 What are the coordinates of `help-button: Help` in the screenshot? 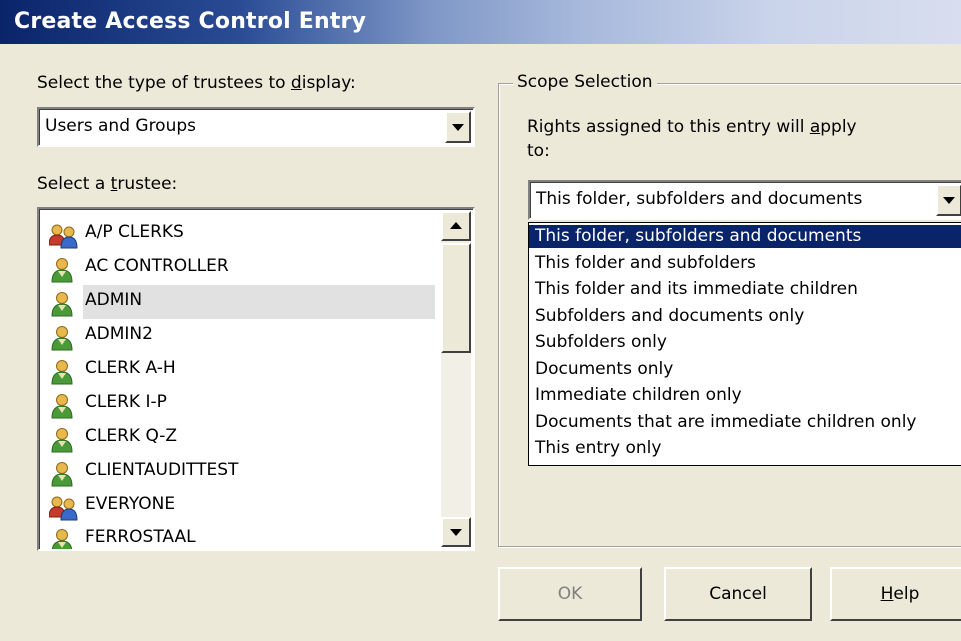 It's located at (895, 594).